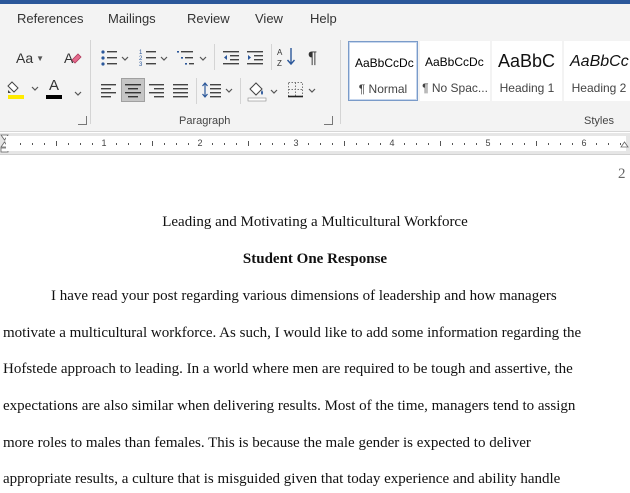 This screenshot has height=493, width=630. I want to click on tab-view: View, so click(269, 18).